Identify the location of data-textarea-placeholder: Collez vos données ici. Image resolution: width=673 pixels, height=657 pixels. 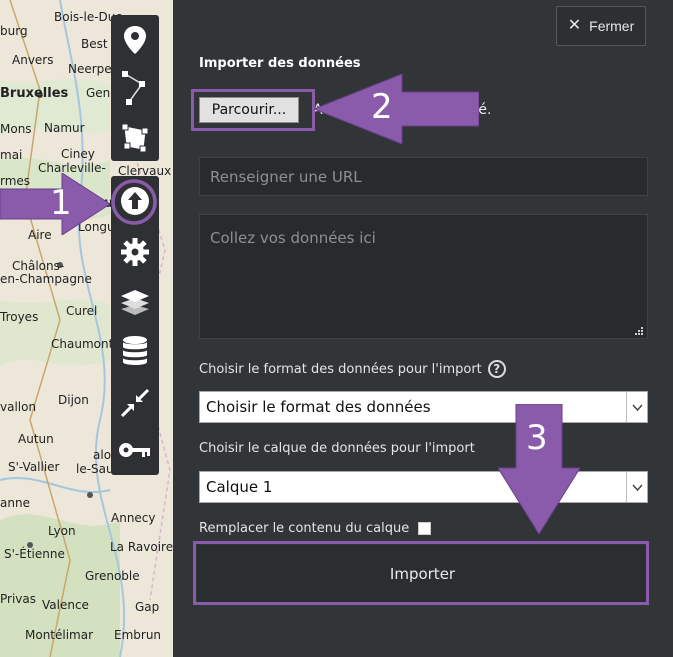
(293, 238).